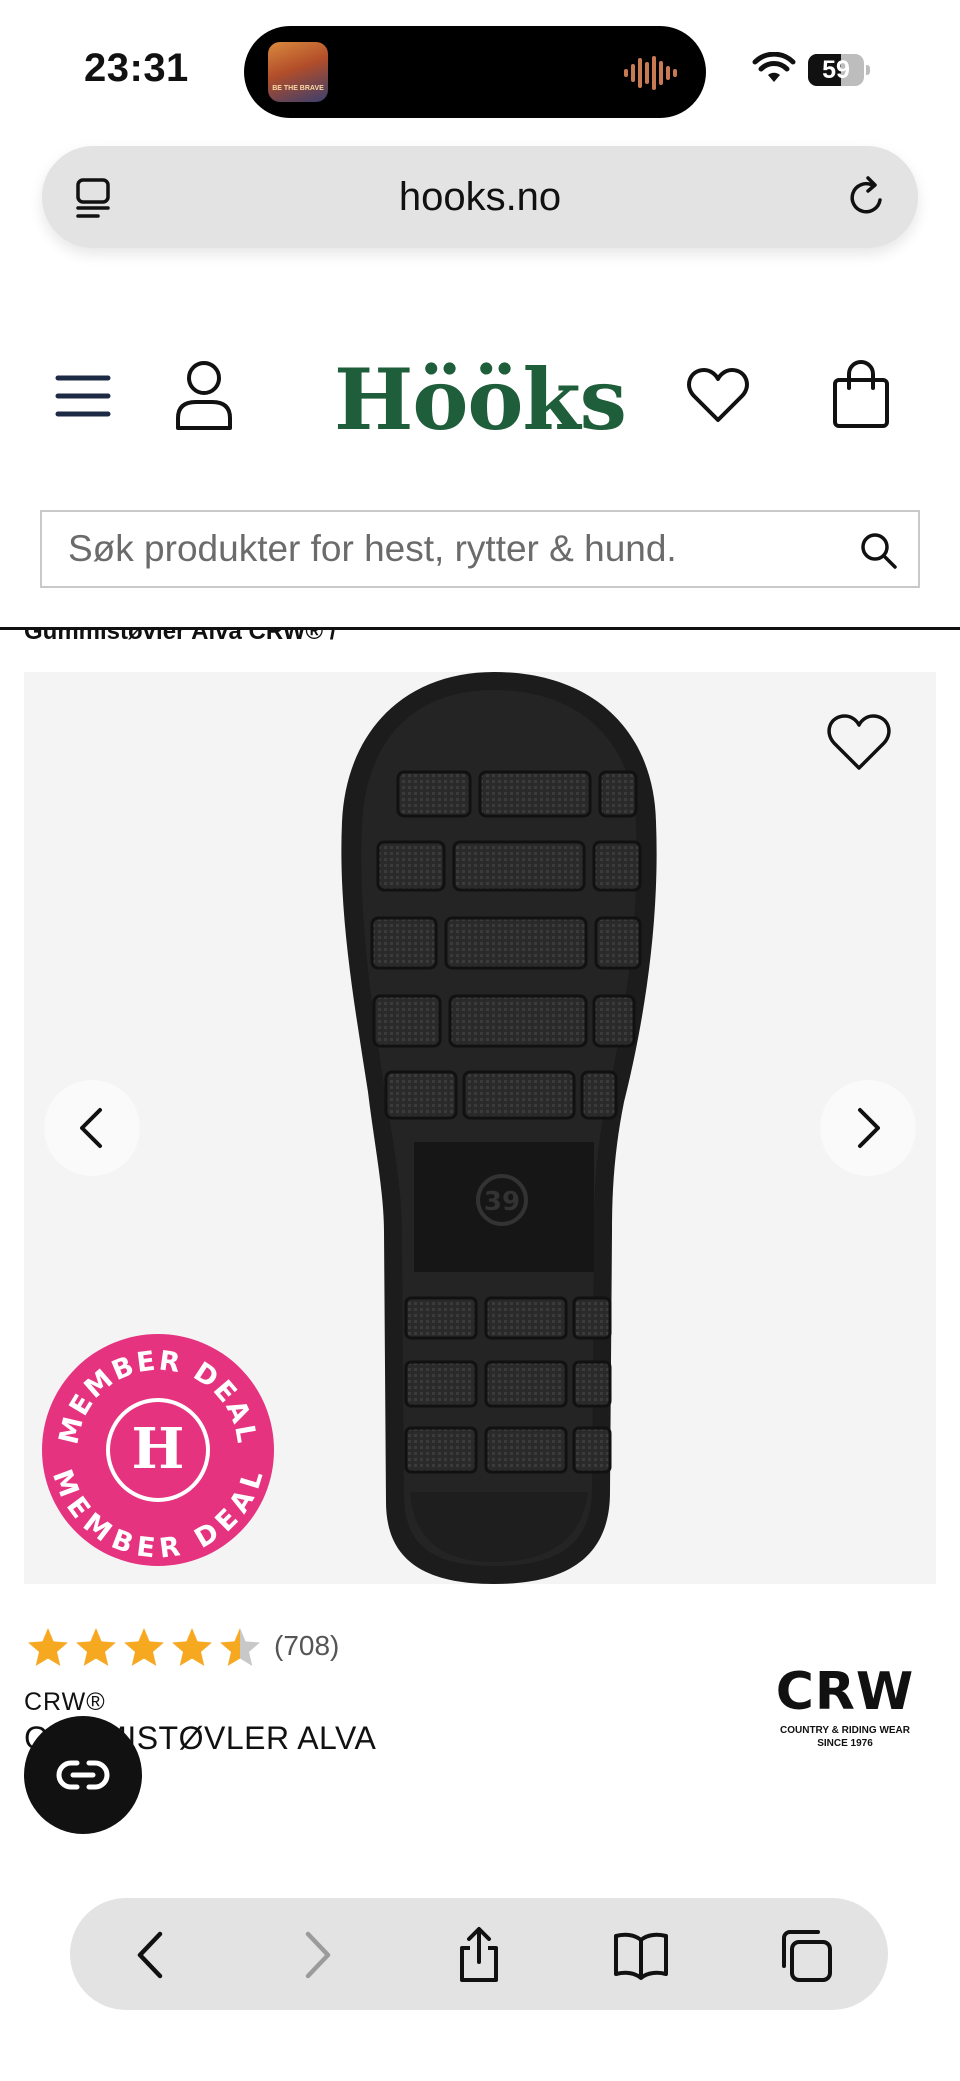  Describe the element at coordinates (480, 638) in the screenshot. I see `breadcrumb: Gummistøvler Alva CRW® /` at that location.